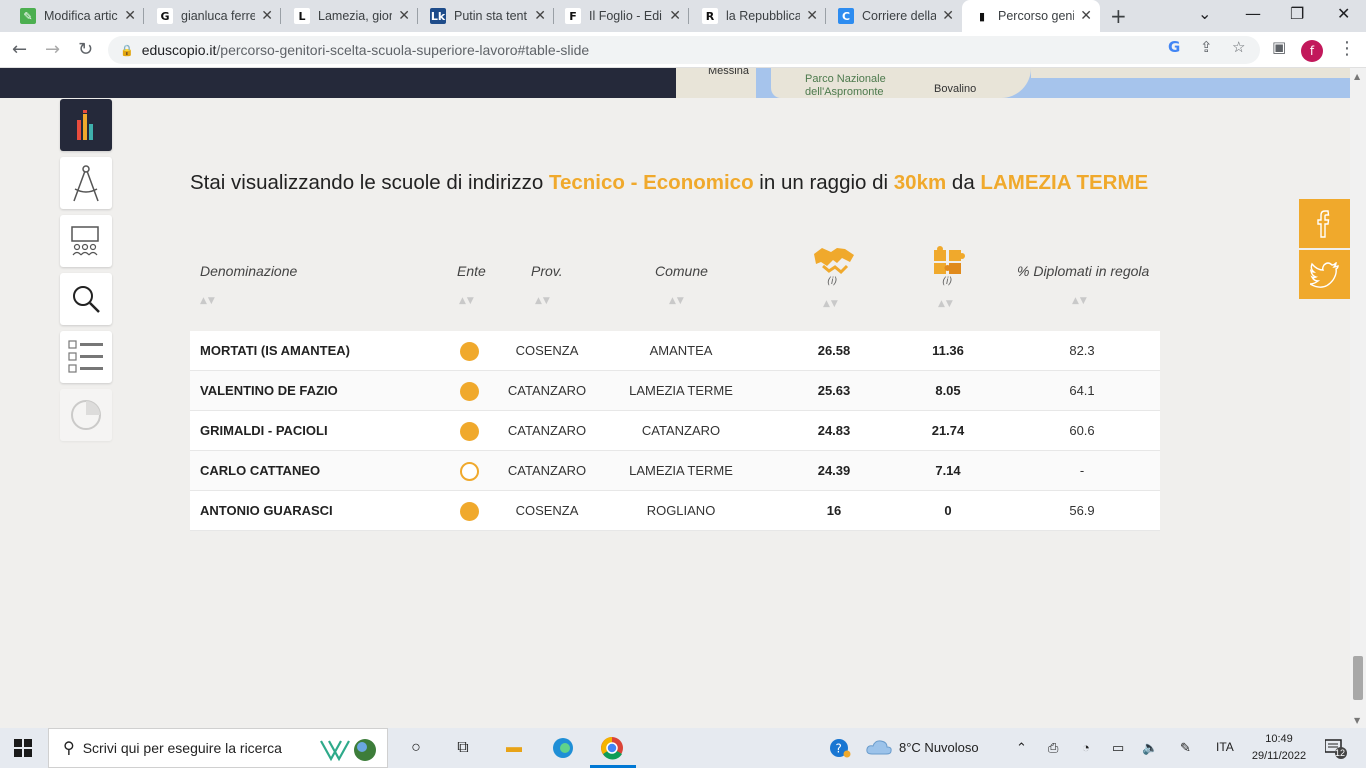 Image resolution: width=1366 pixels, height=768 pixels. Describe the element at coordinates (1185, 748) in the screenshot. I see `pen-icon: ✎` at that location.